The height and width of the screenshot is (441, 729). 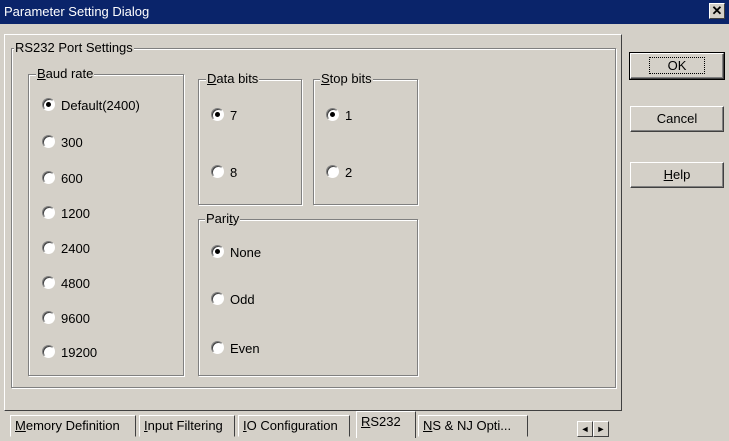 I want to click on parity-label: Parity, so click(x=223, y=218).